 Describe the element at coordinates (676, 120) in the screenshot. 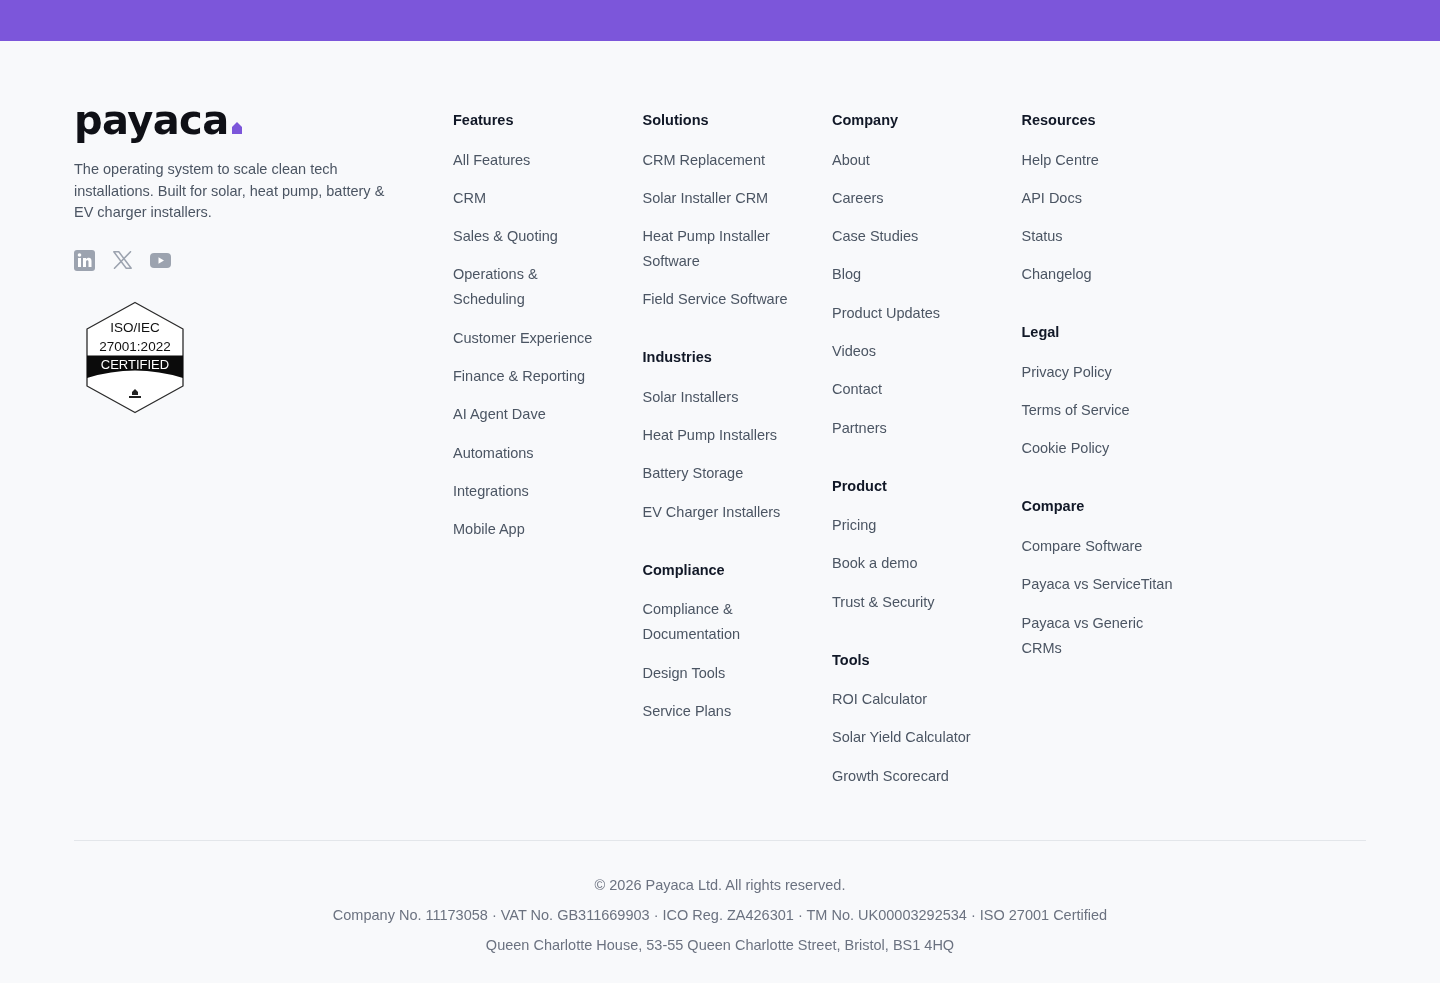

I see `column-heading: Solutions` at that location.